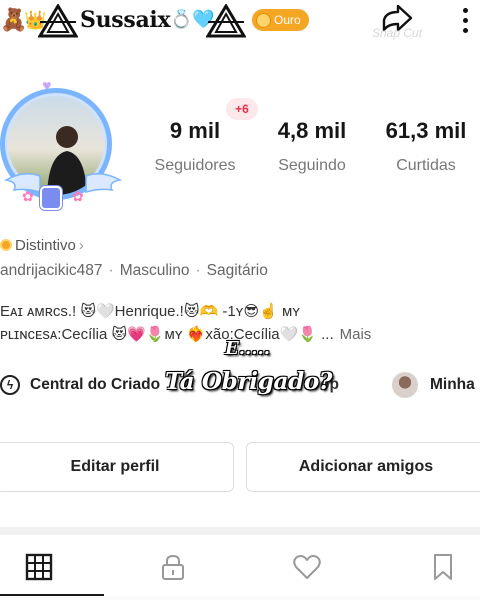 Image resolution: width=480 pixels, height=600 pixels. What do you see at coordinates (150, 311) in the screenshot?
I see `bio-line: Eᴀɪ ᴀᴍʀᴄs.! 😻🤍Henrique.!😻🫶 -1ʏ😎☝️ ᴍʏ` at bounding box center [150, 311].